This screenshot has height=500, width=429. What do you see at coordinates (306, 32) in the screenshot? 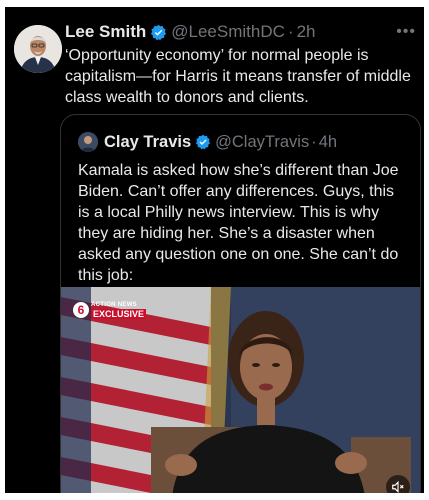
I see `post-timestamp: 2h` at bounding box center [306, 32].